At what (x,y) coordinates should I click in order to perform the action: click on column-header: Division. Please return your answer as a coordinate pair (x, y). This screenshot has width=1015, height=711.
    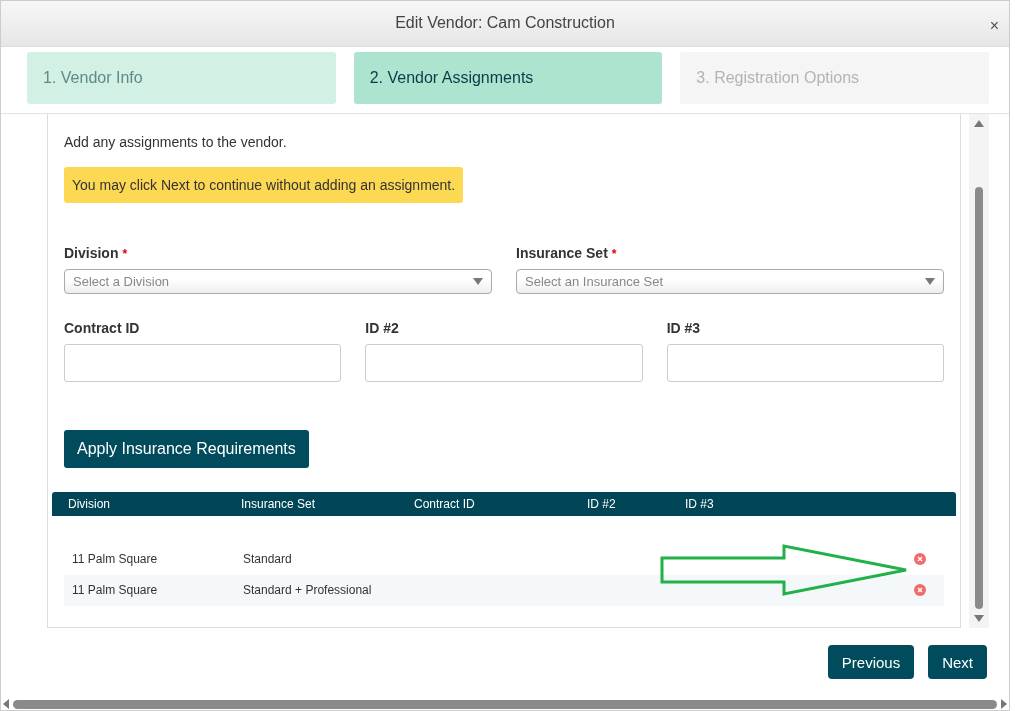
    Looking at the image, I should click on (89, 503).